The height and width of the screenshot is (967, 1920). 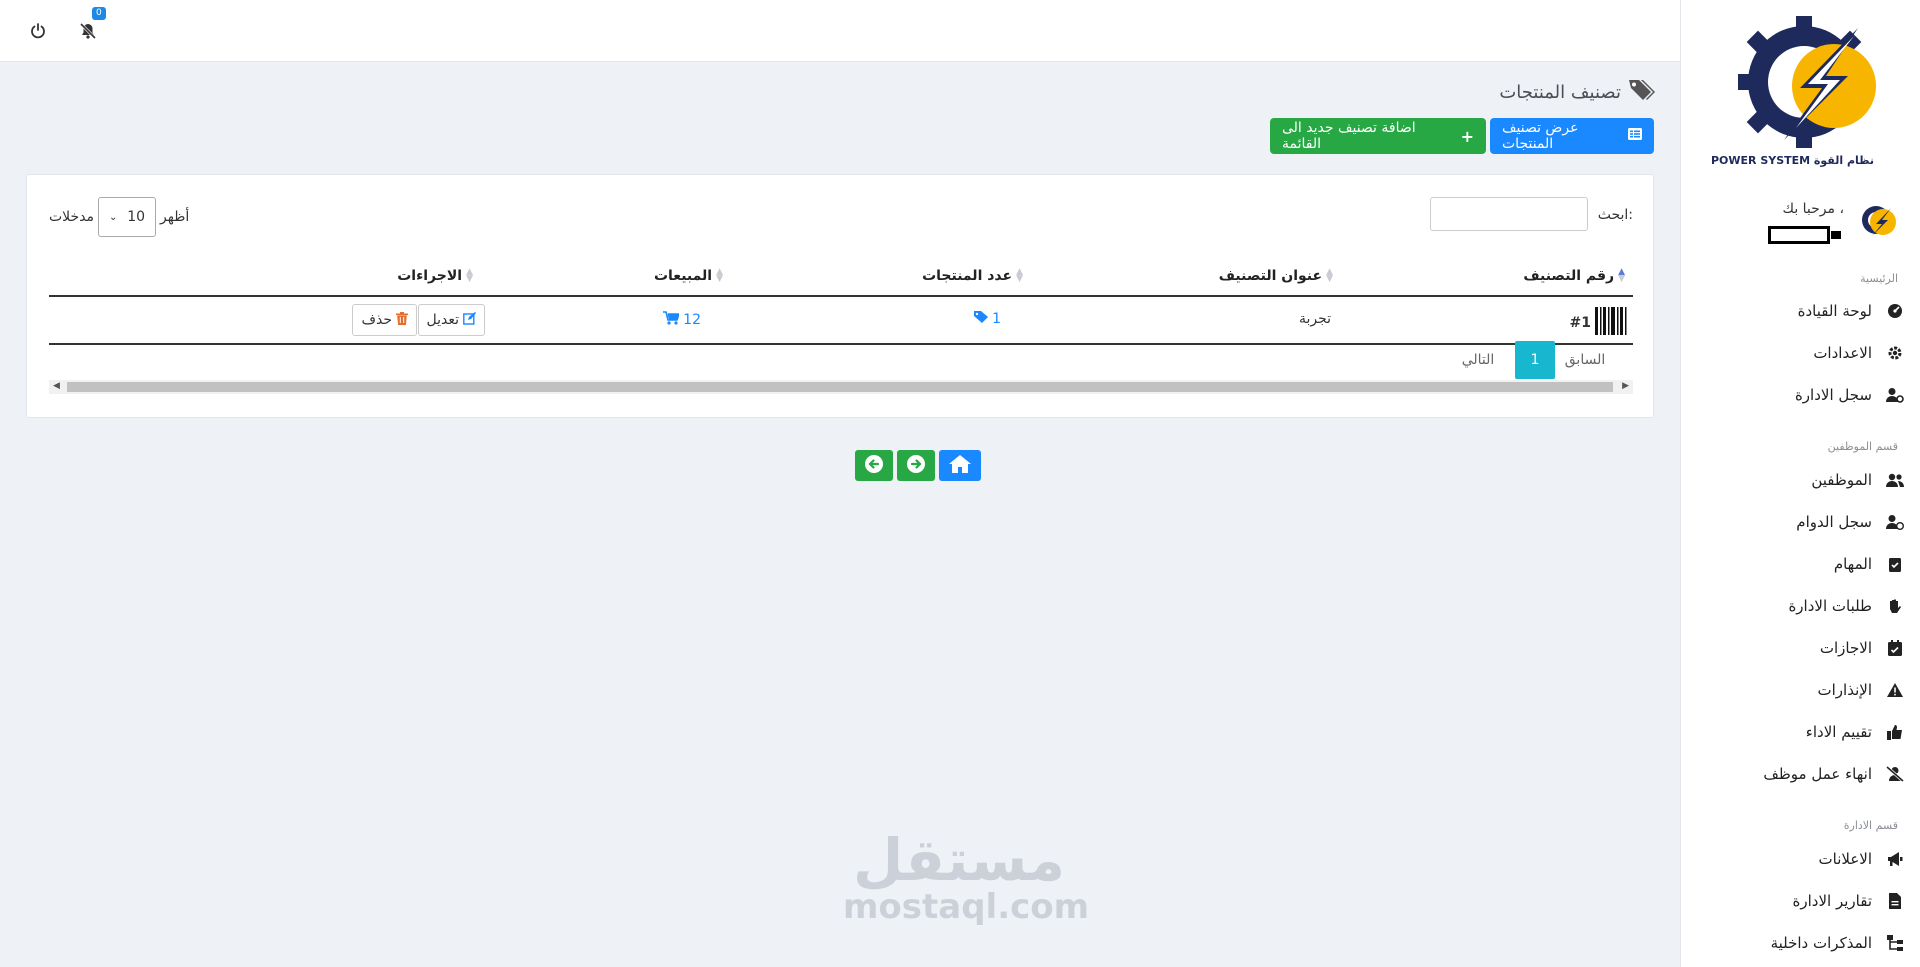 I want to click on sidebar-item-terminate-employee: انهاء عمل موظف, so click(x=1833, y=774).